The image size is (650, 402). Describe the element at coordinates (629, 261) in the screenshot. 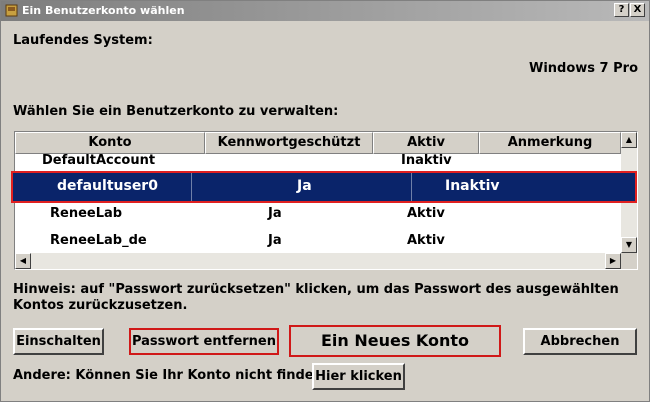

I see `scrollbar-corner` at that location.